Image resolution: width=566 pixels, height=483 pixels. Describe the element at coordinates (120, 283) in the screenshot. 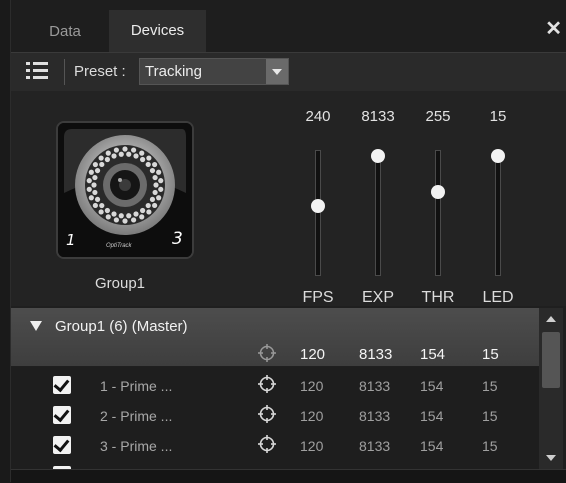

I see `group-name: Group1` at that location.